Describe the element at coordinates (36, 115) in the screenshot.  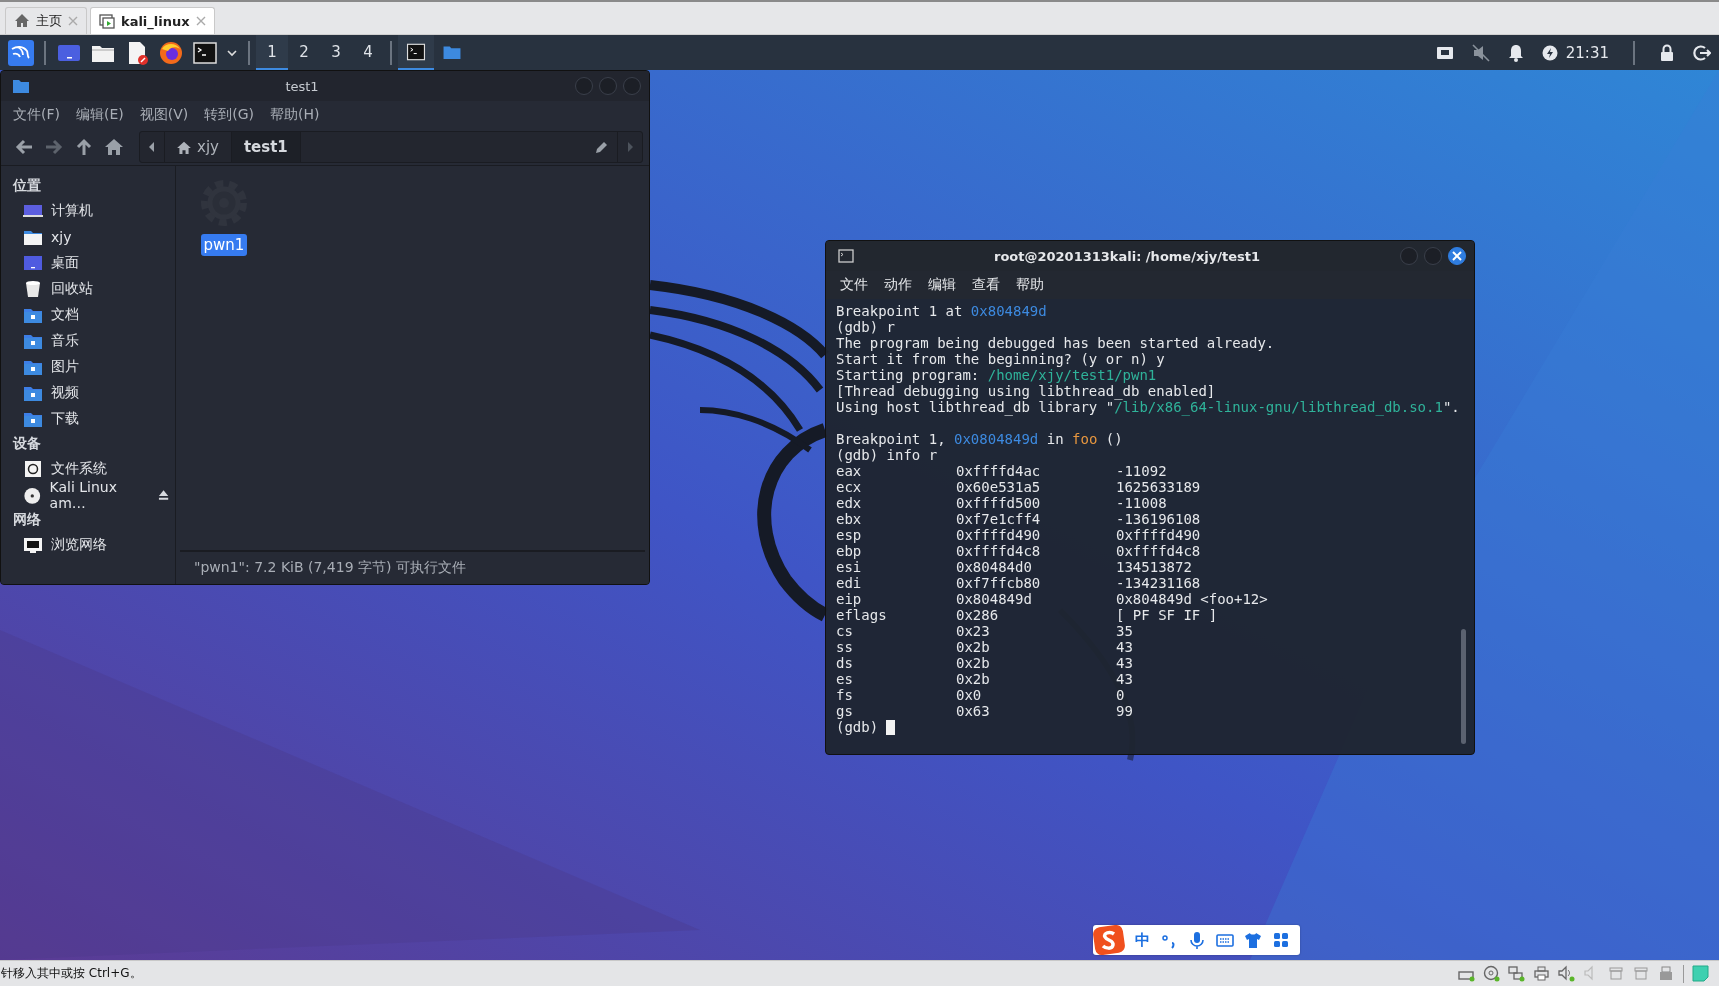
I see `menu-item: 文件(F)` at that location.